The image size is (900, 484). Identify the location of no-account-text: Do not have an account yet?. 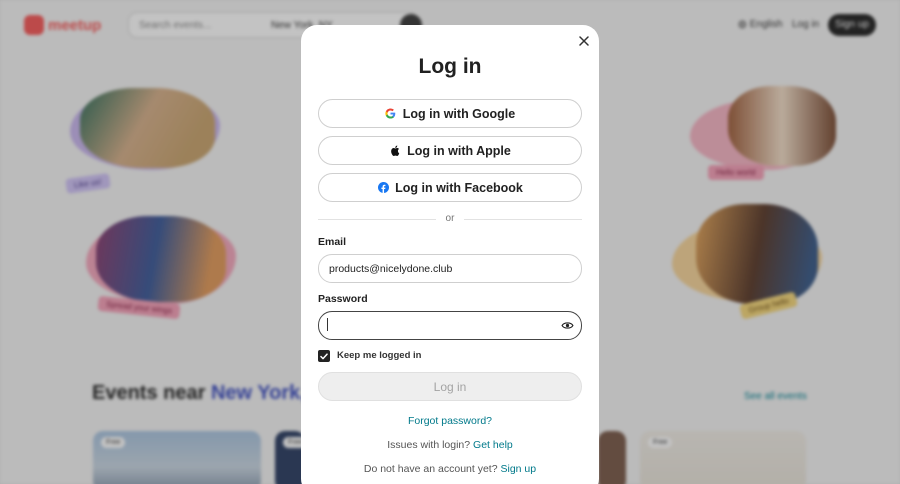
(430, 469).